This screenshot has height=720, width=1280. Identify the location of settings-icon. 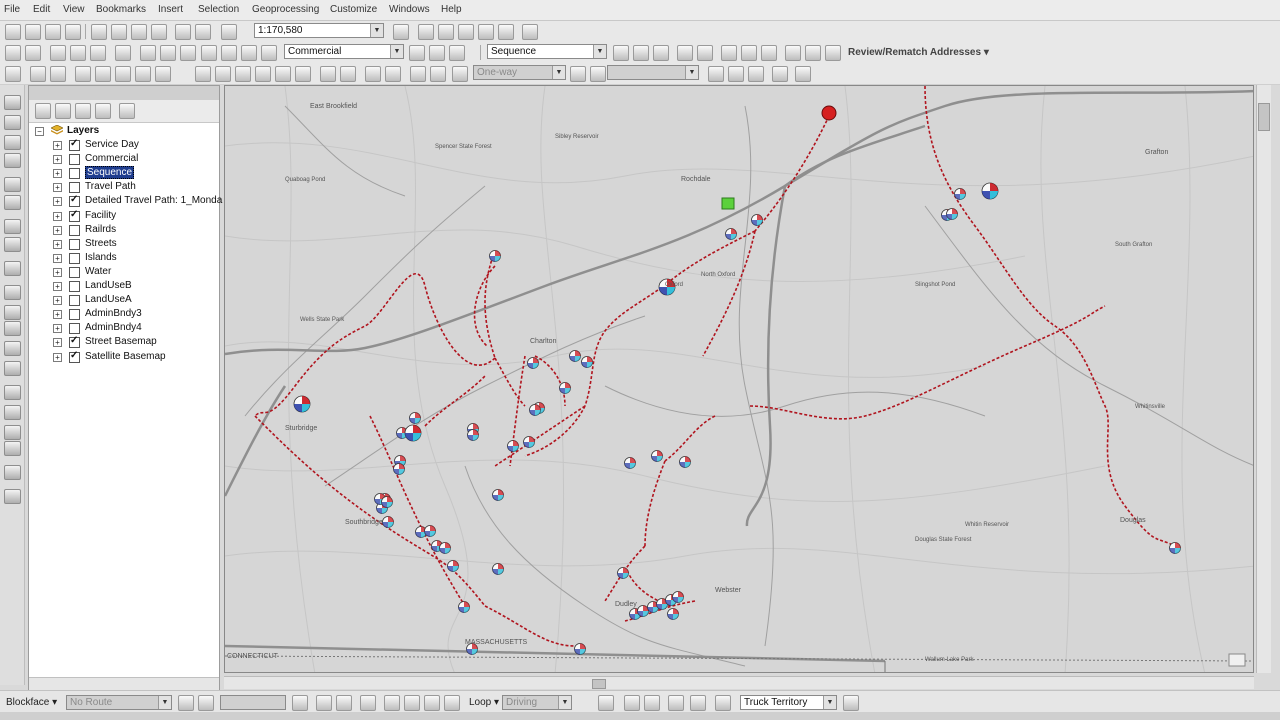
(716, 74).